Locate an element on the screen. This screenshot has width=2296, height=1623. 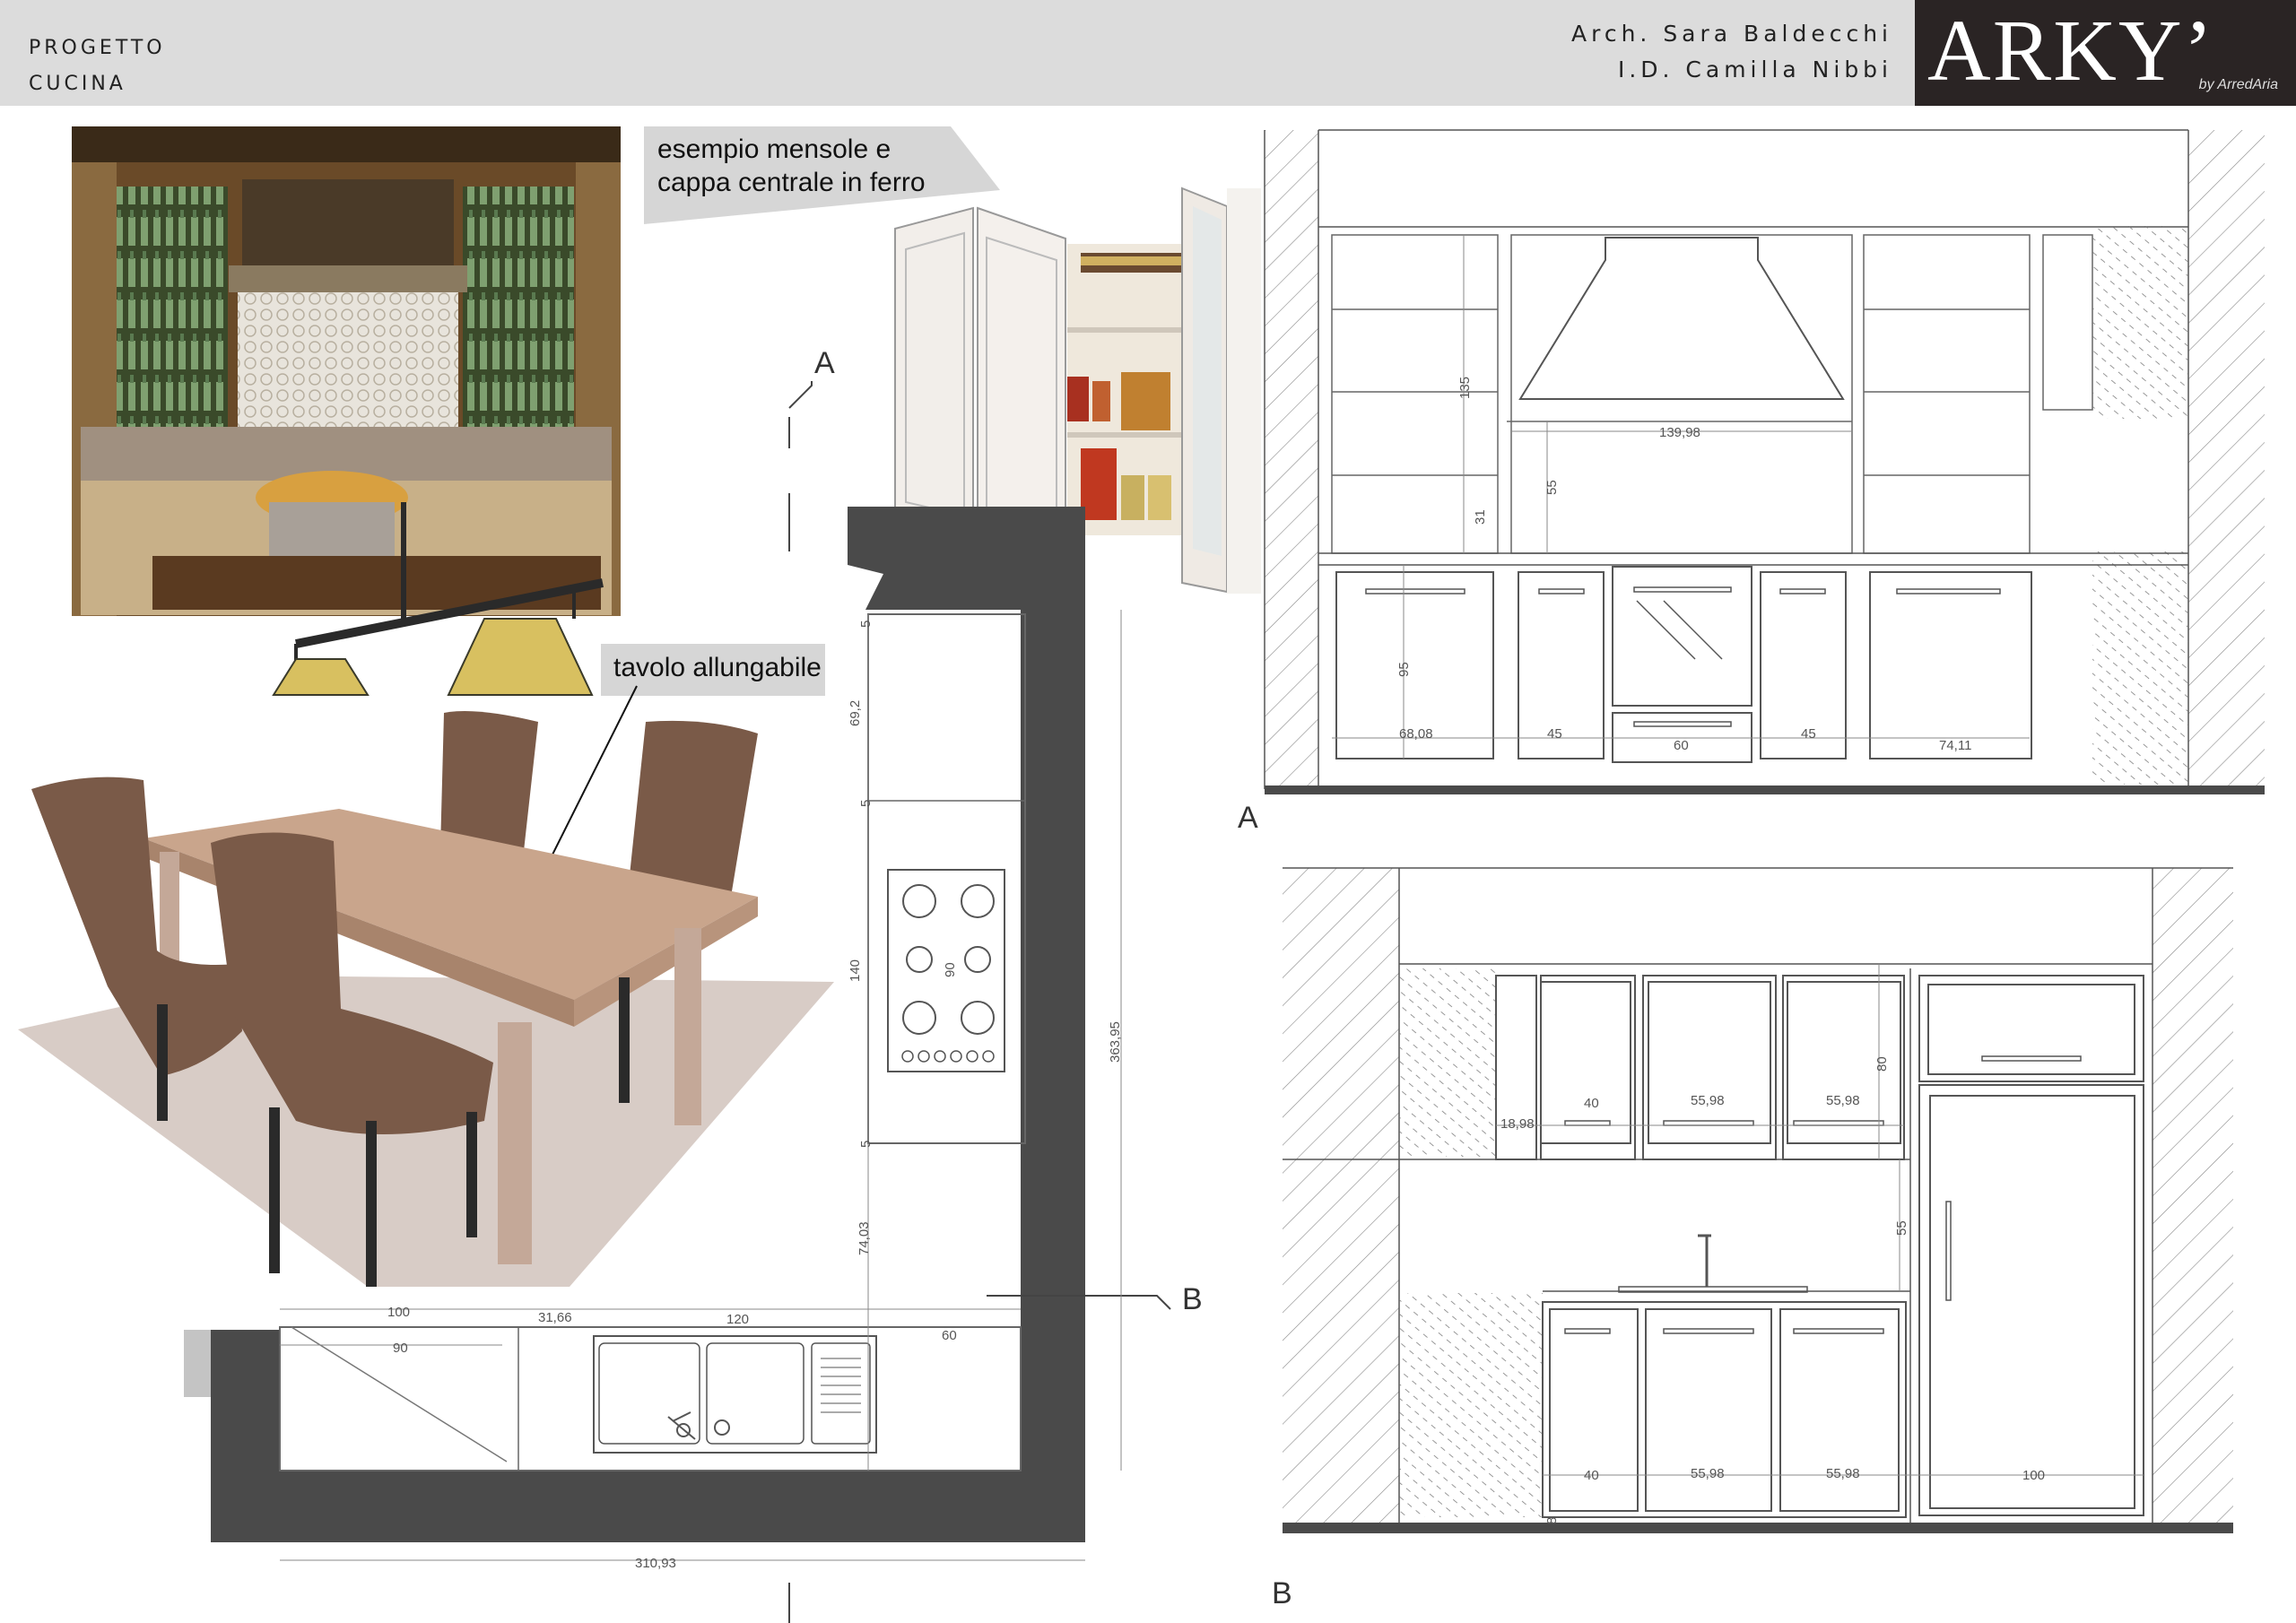
plan-dim-90b: 90 is located at coordinates (400, 1348).